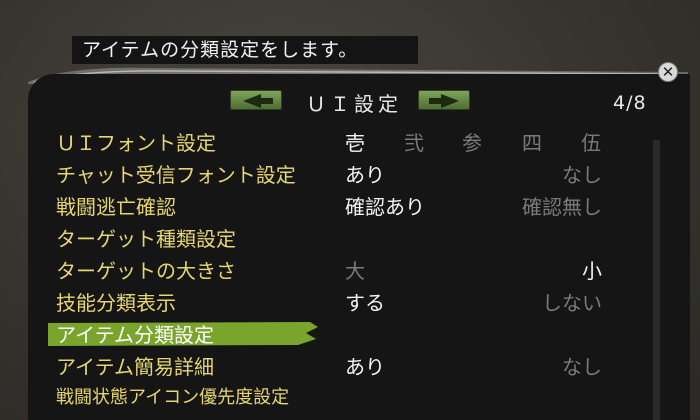 Image resolution: width=700 pixels, height=420 pixels. Describe the element at coordinates (330, 238) in the screenshot. I see `setting-row: ターゲット種類設定` at that location.